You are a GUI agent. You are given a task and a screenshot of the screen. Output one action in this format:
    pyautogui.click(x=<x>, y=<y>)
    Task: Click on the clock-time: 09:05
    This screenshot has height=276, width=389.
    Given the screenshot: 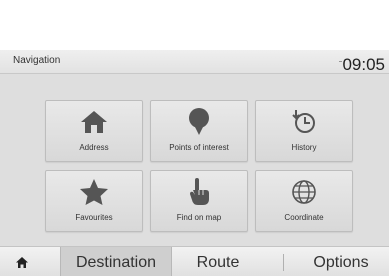 What is the action you would take?
    pyautogui.click(x=363, y=64)
    